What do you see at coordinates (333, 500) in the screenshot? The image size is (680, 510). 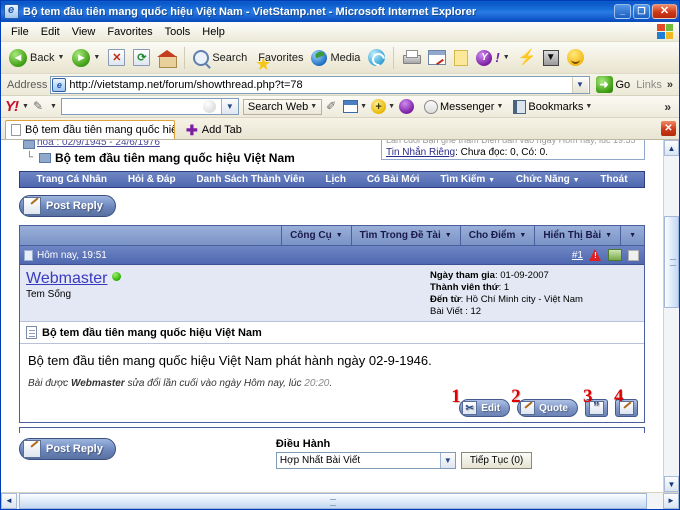 I see `horizontal-scroll-thumb` at bounding box center [333, 500].